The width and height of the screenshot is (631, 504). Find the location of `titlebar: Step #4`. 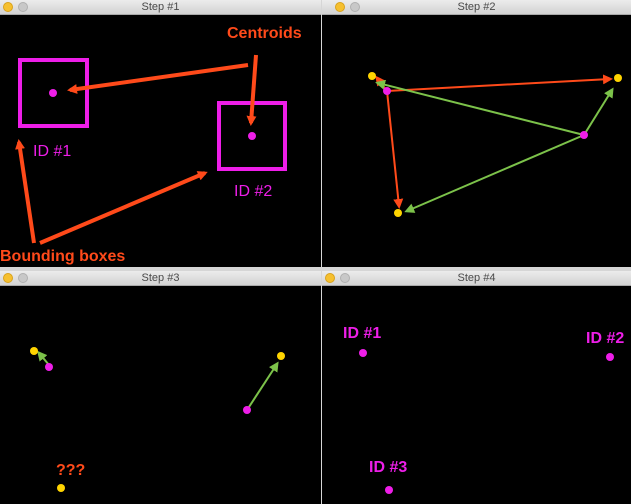

titlebar: Step #4 is located at coordinates (476, 278).